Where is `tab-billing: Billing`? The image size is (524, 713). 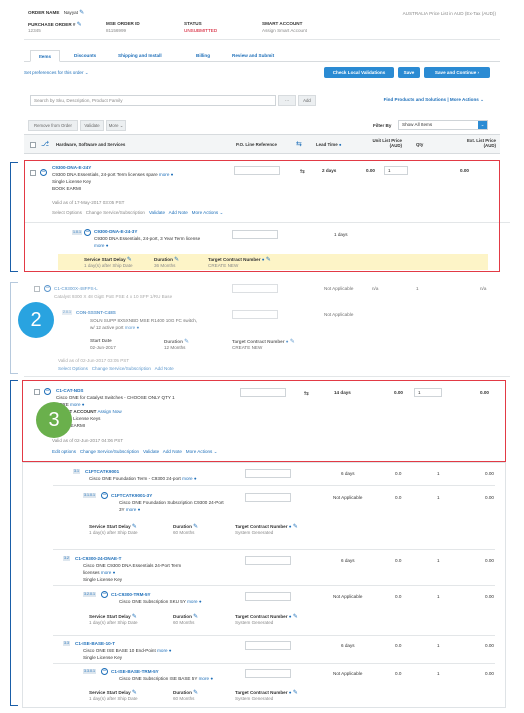
tab-billing: Billing is located at coordinates (203, 56).